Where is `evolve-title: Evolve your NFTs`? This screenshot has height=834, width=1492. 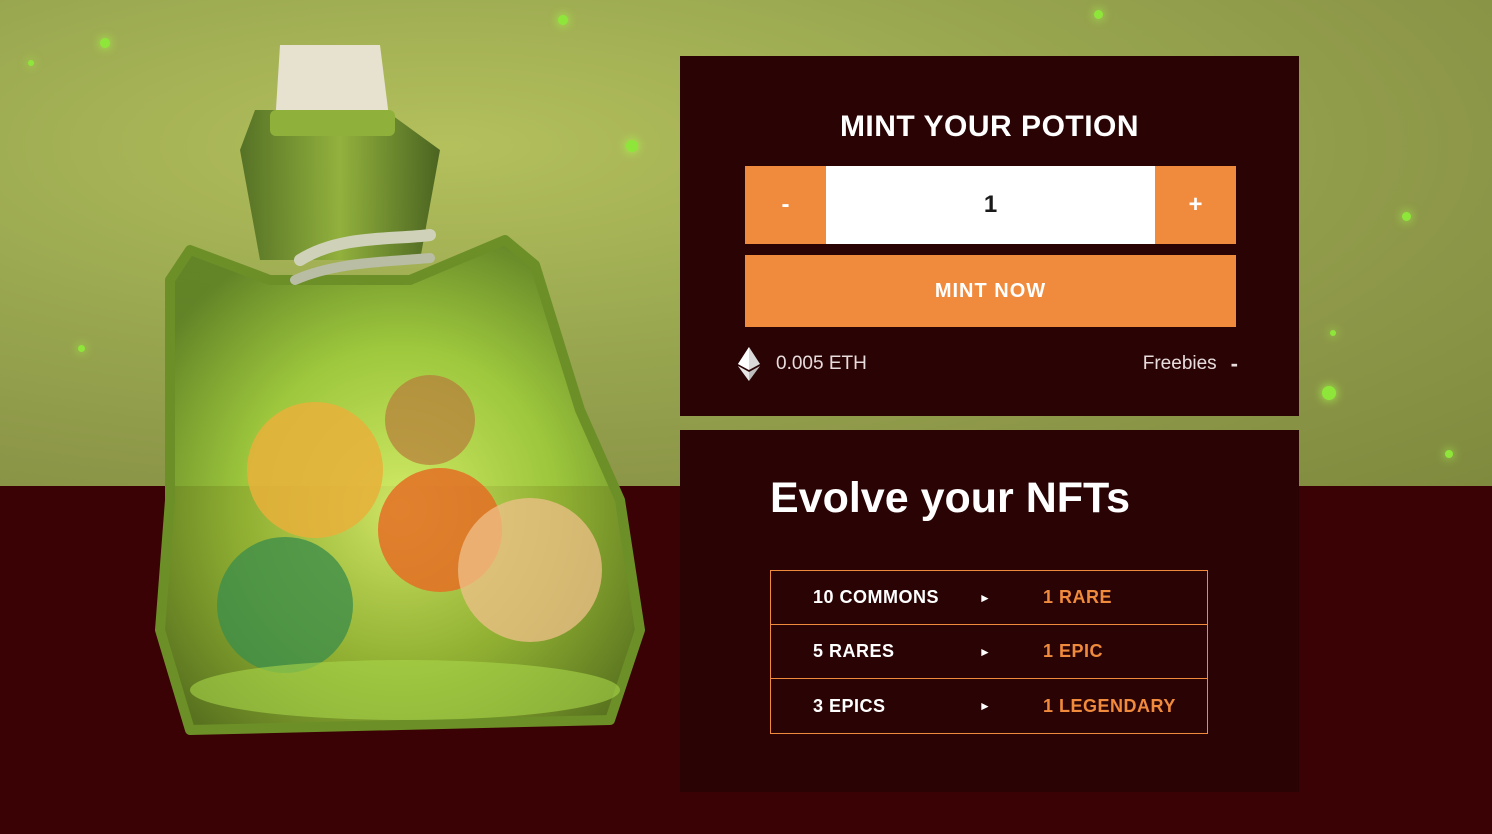 evolve-title: Evolve your NFTs is located at coordinates (950, 498).